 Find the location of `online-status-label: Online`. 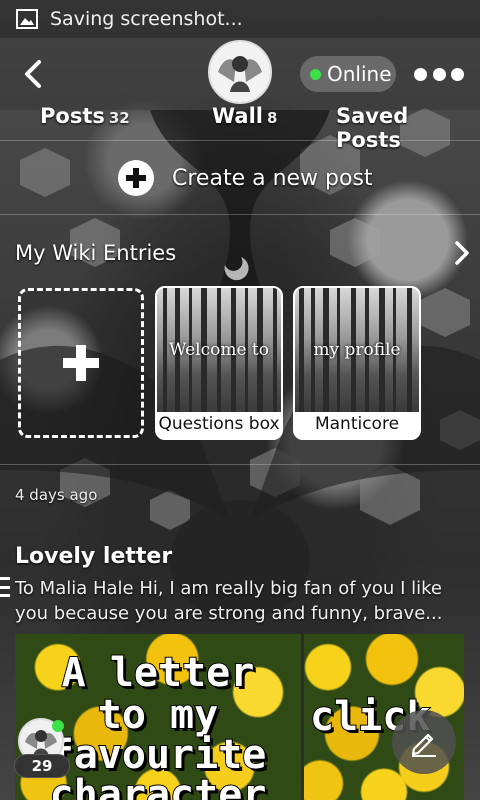

online-status-label: Online is located at coordinates (359, 74).